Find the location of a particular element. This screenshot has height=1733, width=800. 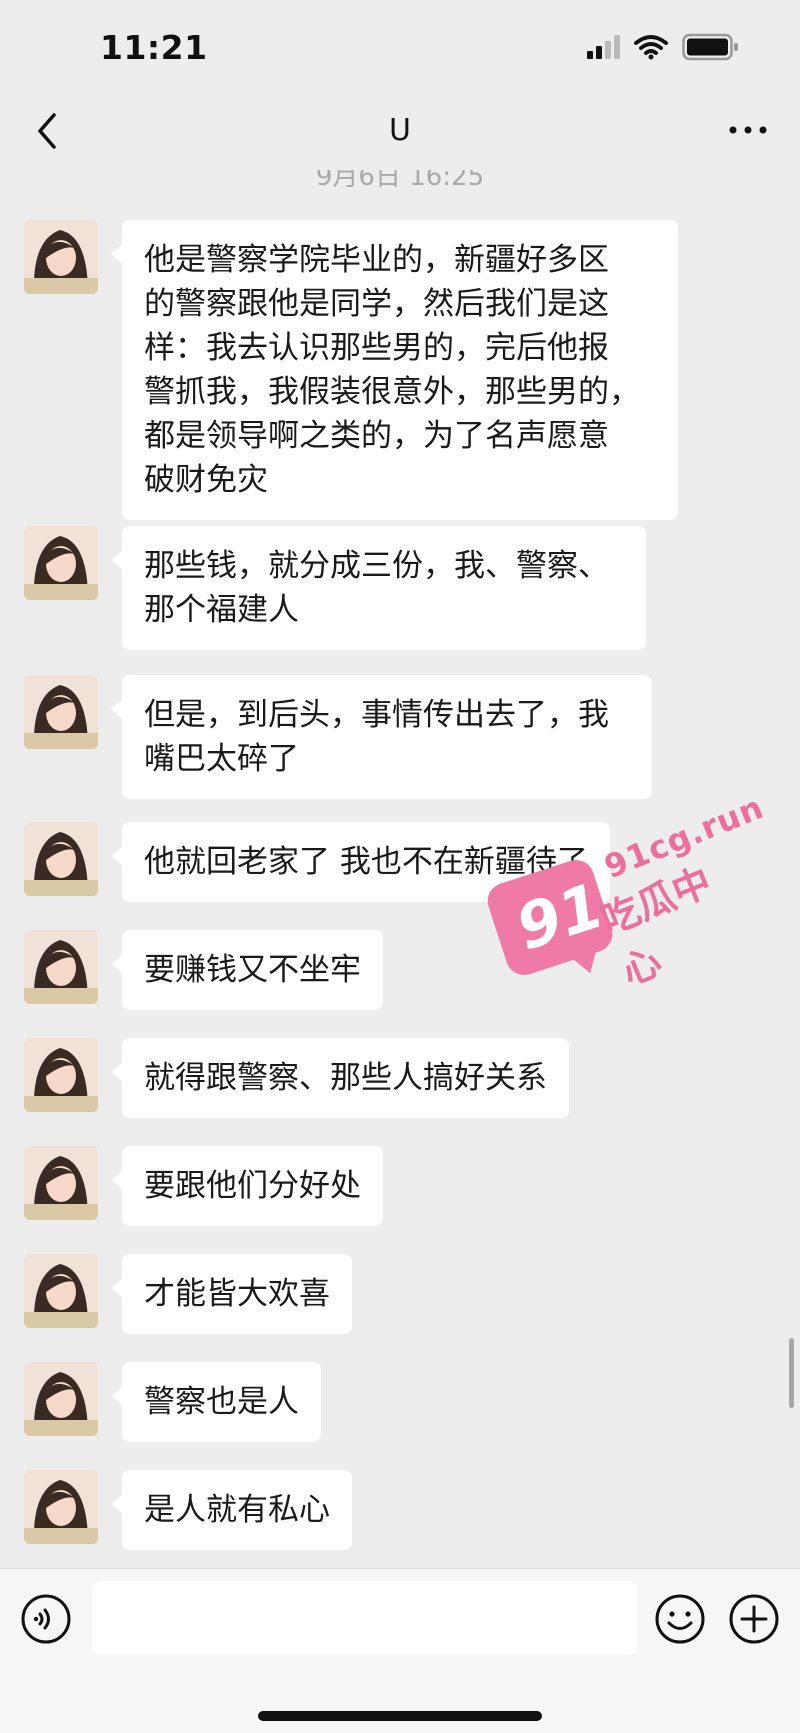

status-icons is located at coordinates (663, 47).